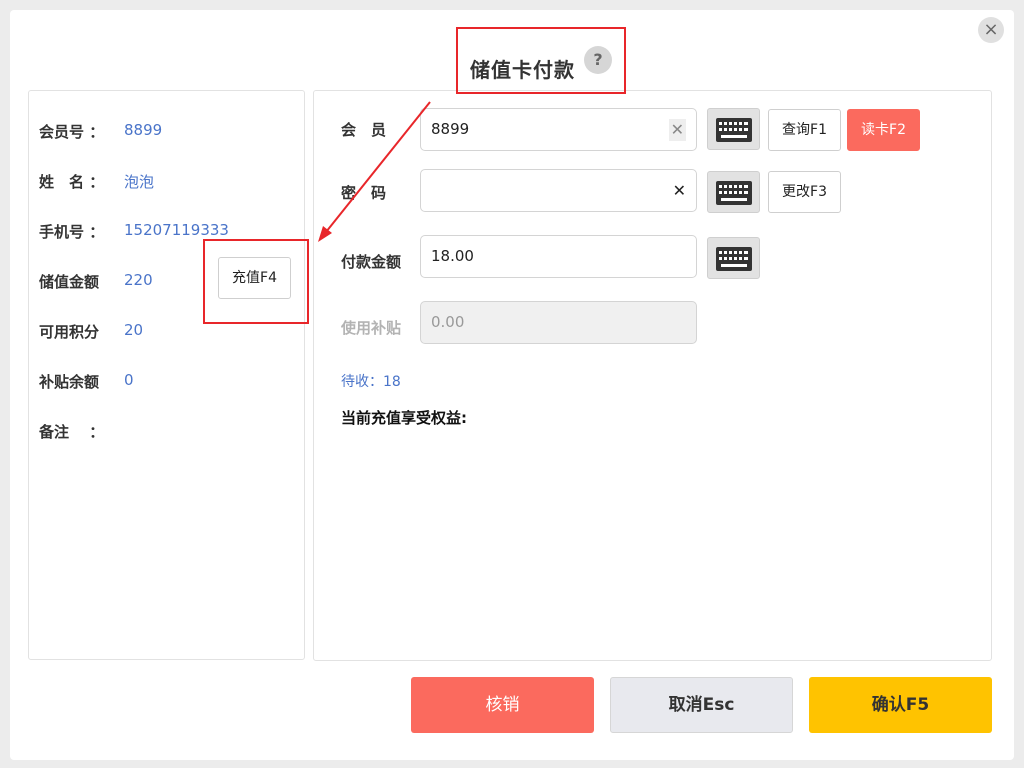  What do you see at coordinates (558, 190) in the screenshot?
I see `password-input: ✕` at bounding box center [558, 190].